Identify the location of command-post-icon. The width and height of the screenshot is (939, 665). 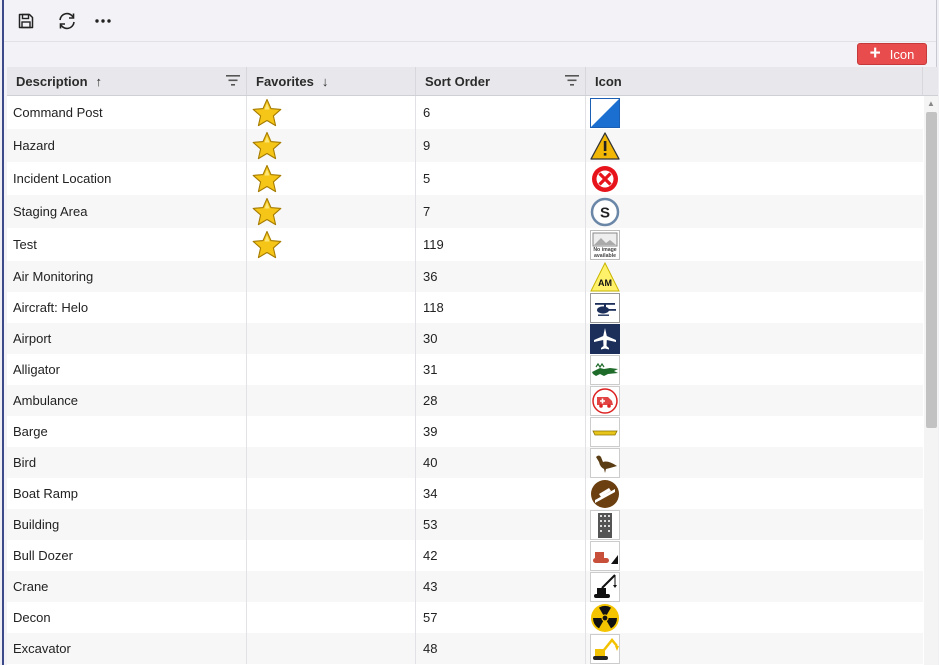
(605, 112).